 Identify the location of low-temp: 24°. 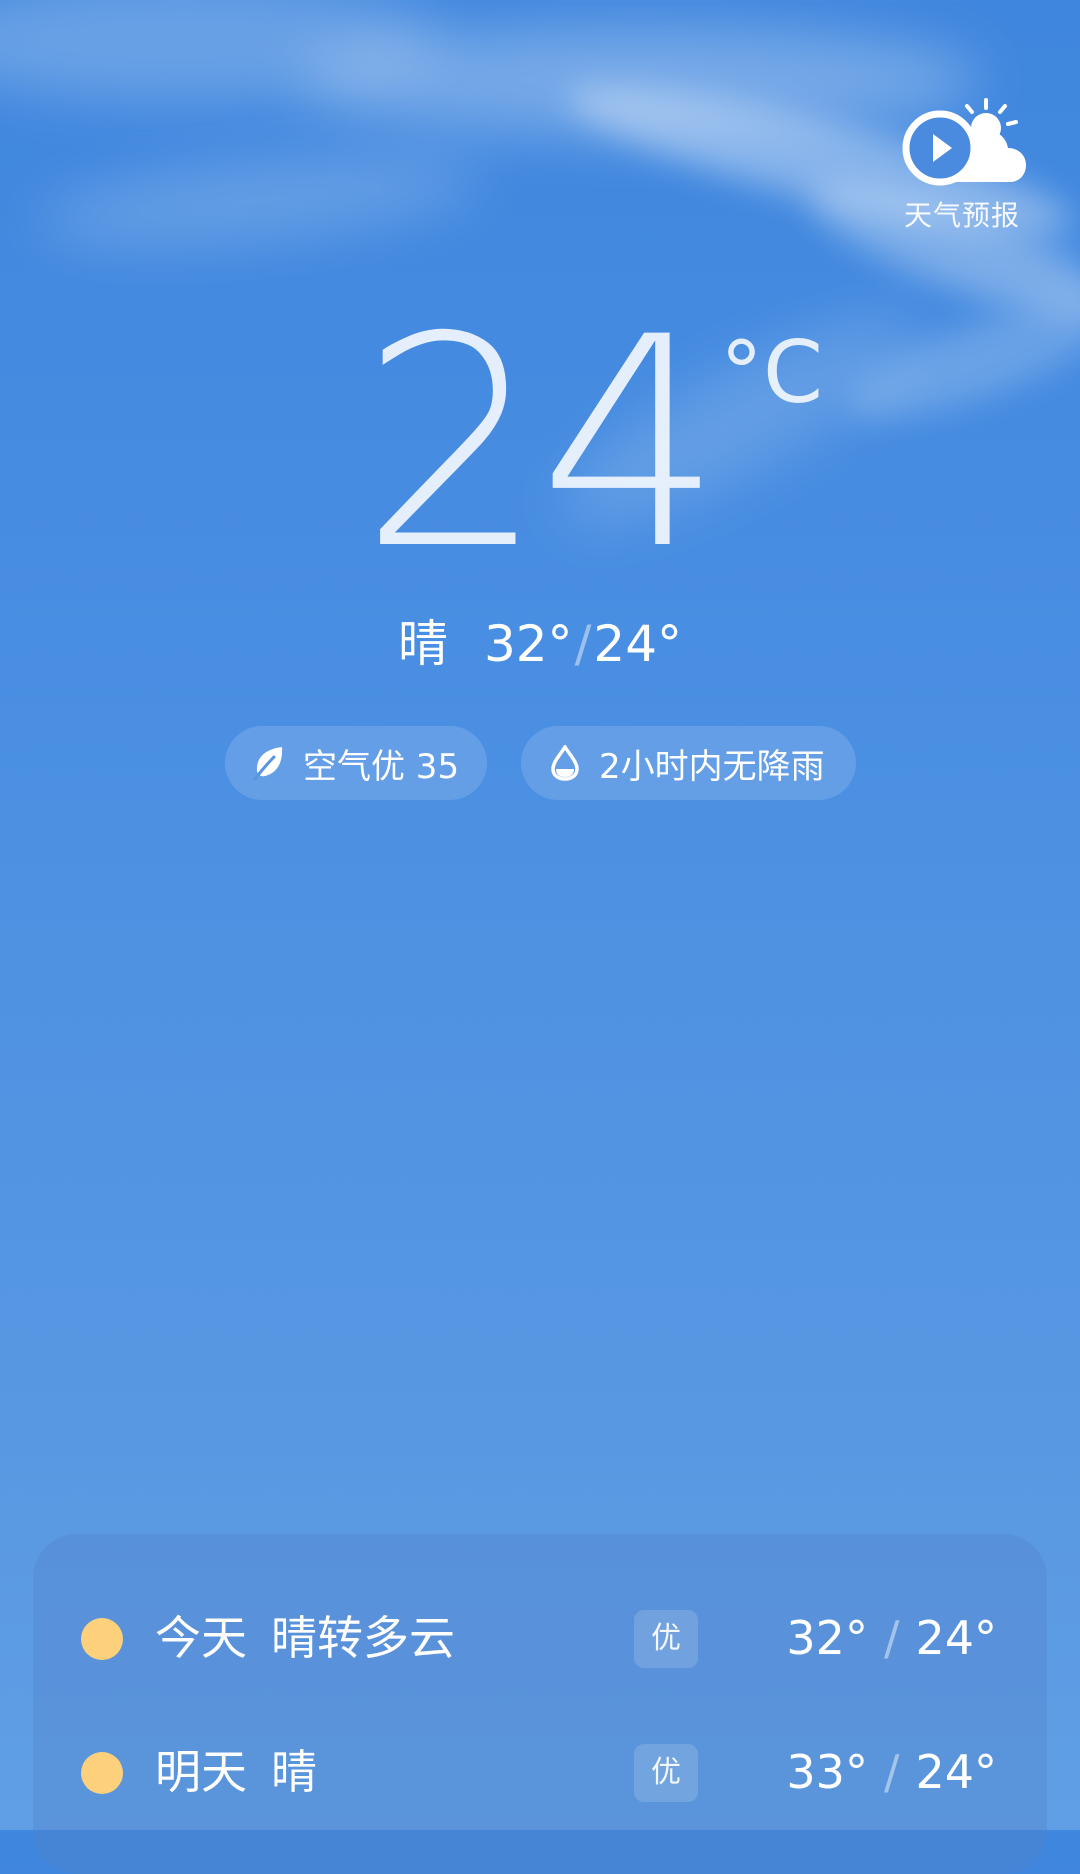
(638, 644).